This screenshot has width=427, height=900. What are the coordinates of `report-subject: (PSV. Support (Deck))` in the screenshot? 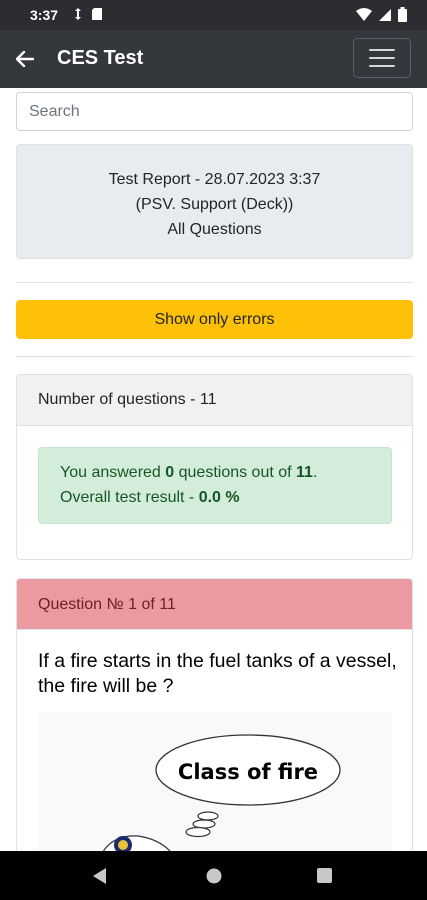 It's located at (214, 204).